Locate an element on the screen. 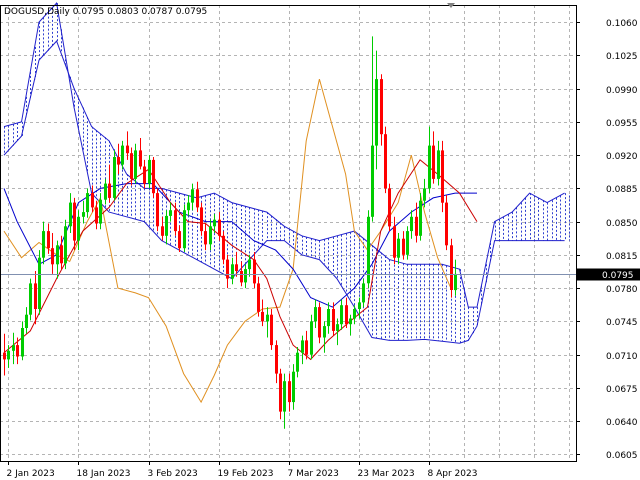 Image resolution: width=640 pixels, height=480 pixels. x-tick-label: 2 Jan 2023 is located at coordinates (31, 474).